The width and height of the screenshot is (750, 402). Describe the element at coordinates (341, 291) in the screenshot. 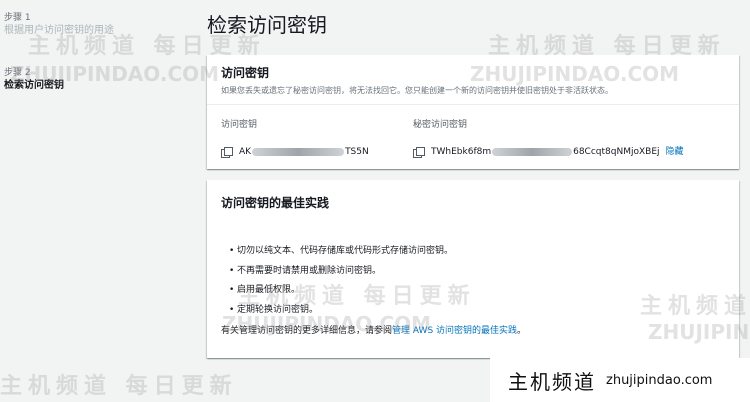

I see `list-item: 启用最低权限。` at that location.